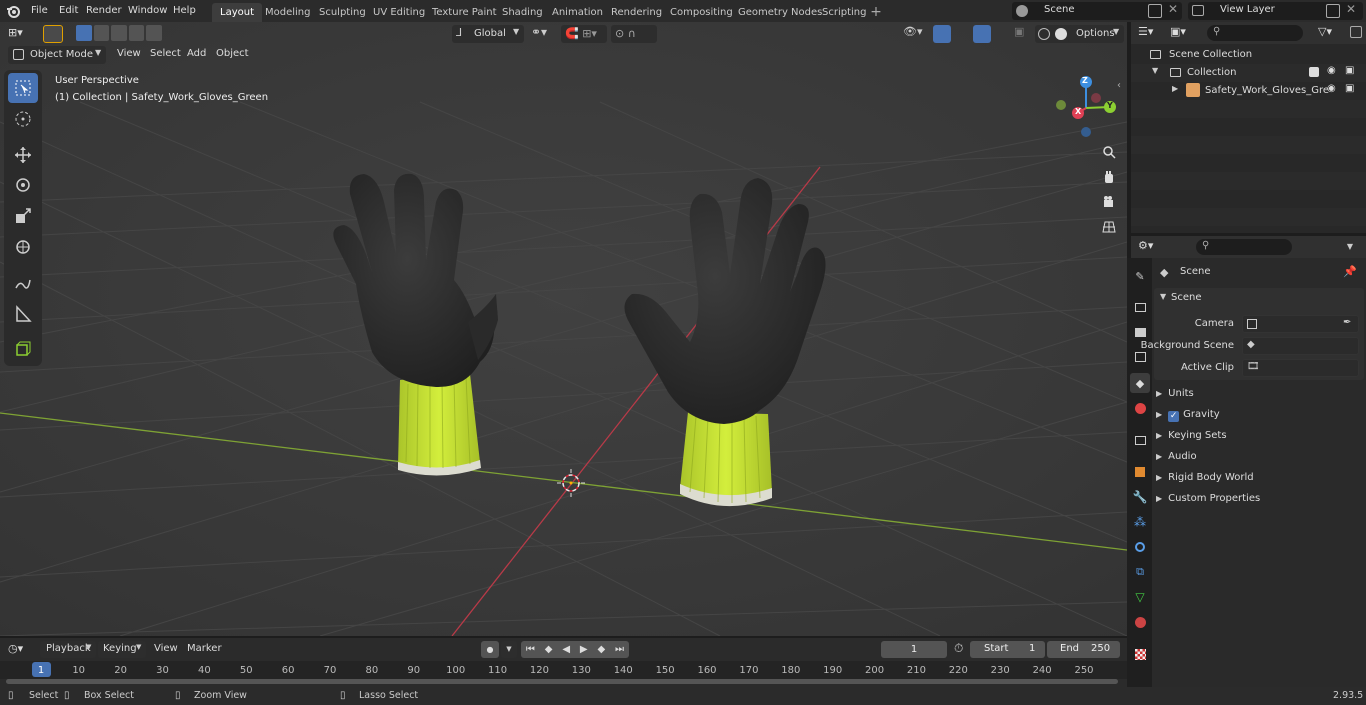  Describe the element at coordinates (636, 12) in the screenshot. I see `tab-rendering: Rendering` at that location.